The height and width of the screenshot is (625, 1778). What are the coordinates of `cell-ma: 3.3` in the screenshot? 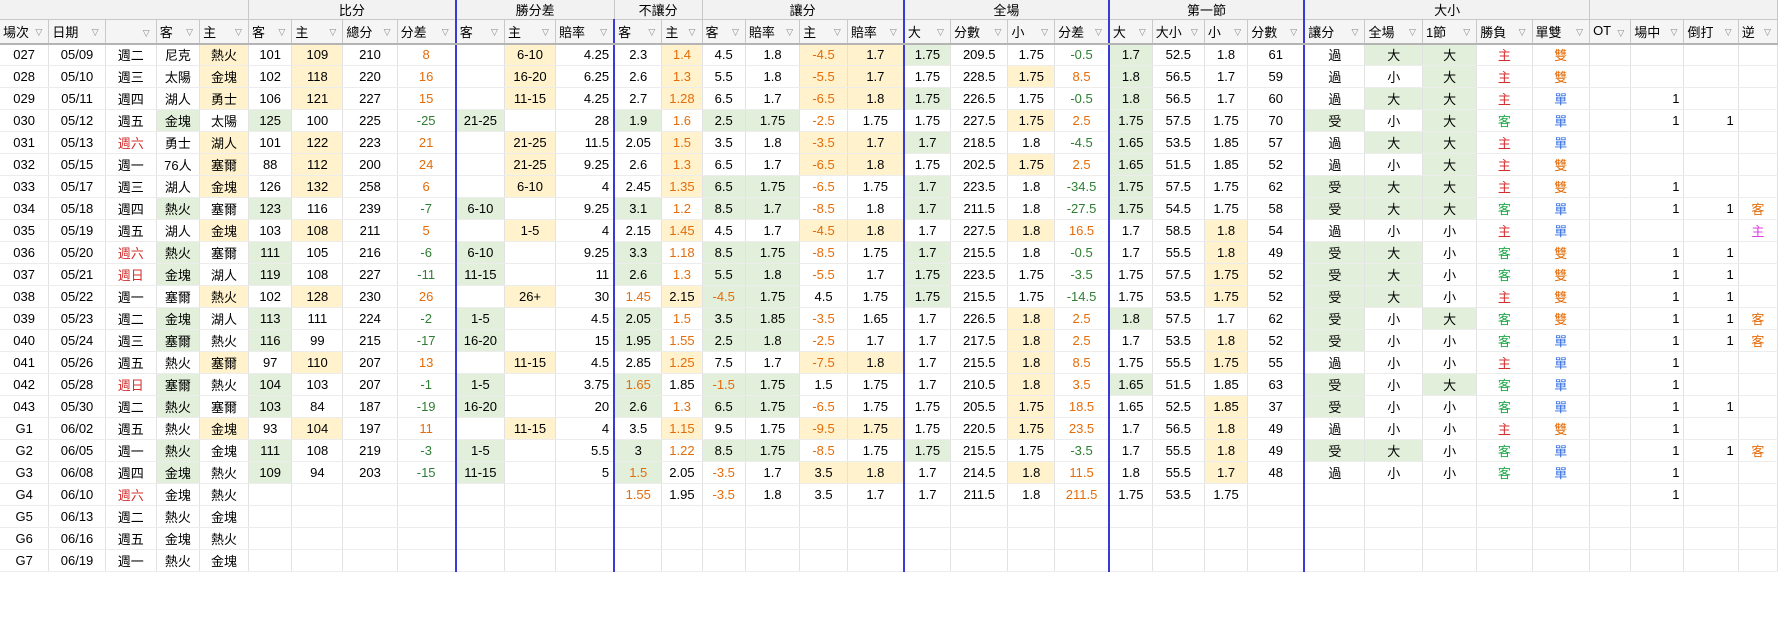 It's located at (638, 252).